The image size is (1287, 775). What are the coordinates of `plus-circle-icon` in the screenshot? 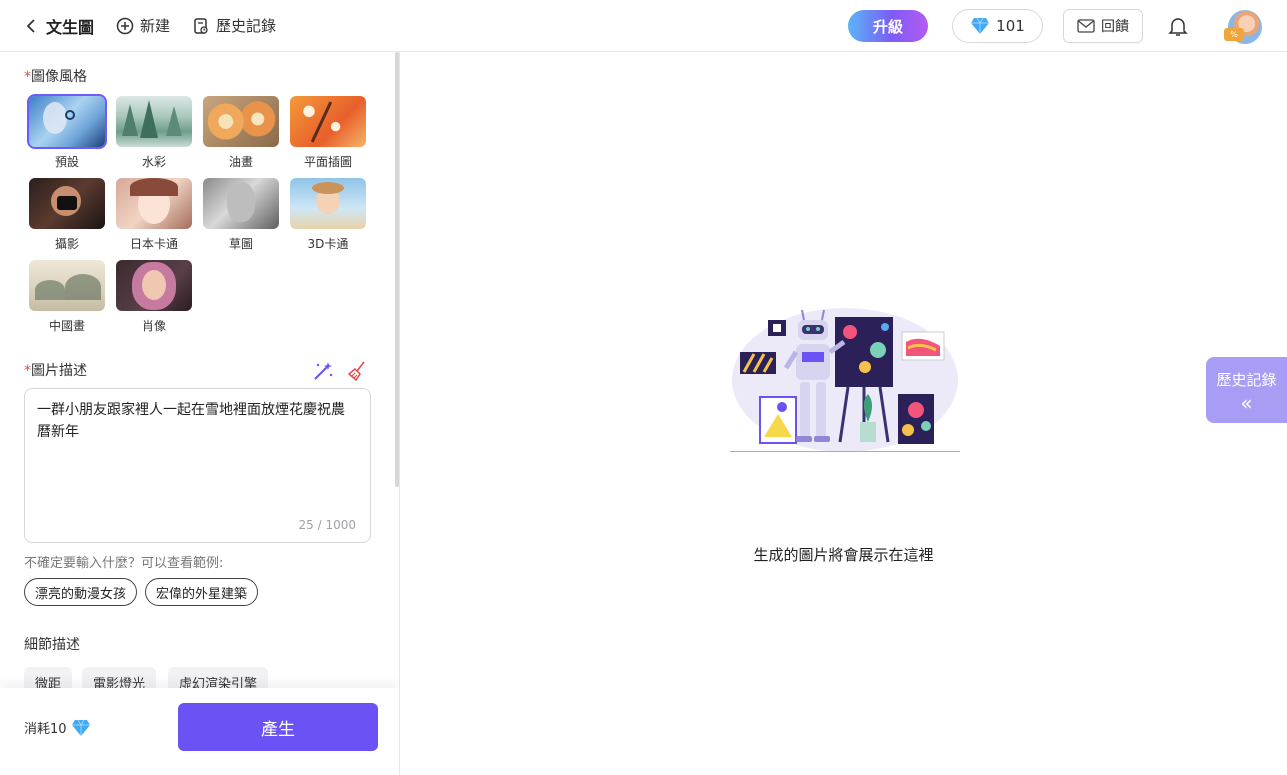 It's located at (125, 25).